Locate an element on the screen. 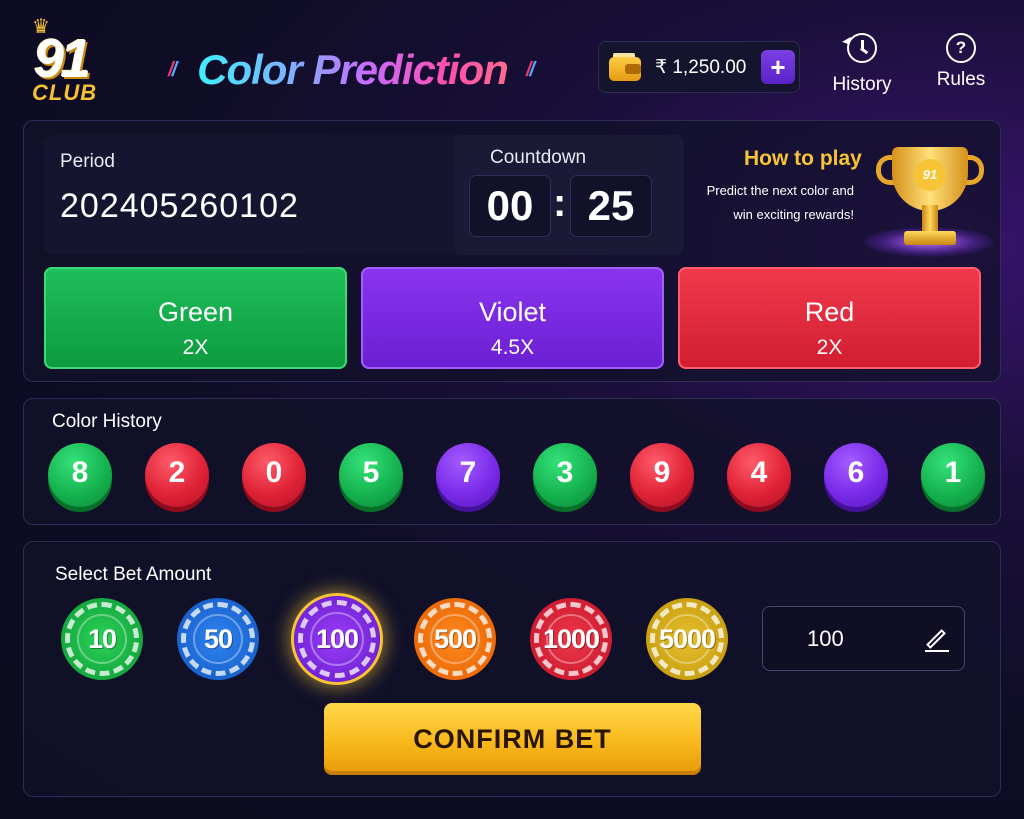 This screenshot has height=819, width=1024. chip-10: 10 is located at coordinates (102, 639).